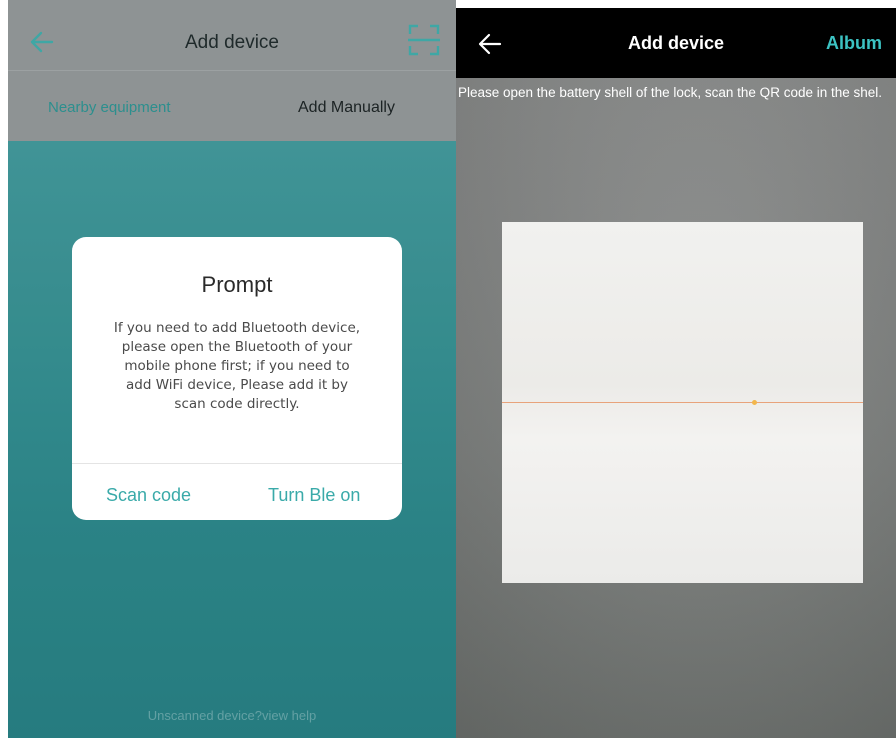 Image resolution: width=896 pixels, height=738 pixels. Describe the element at coordinates (314, 495) in the screenshot. I see `turn-ble-on-button: Turn Ble on` at that location.